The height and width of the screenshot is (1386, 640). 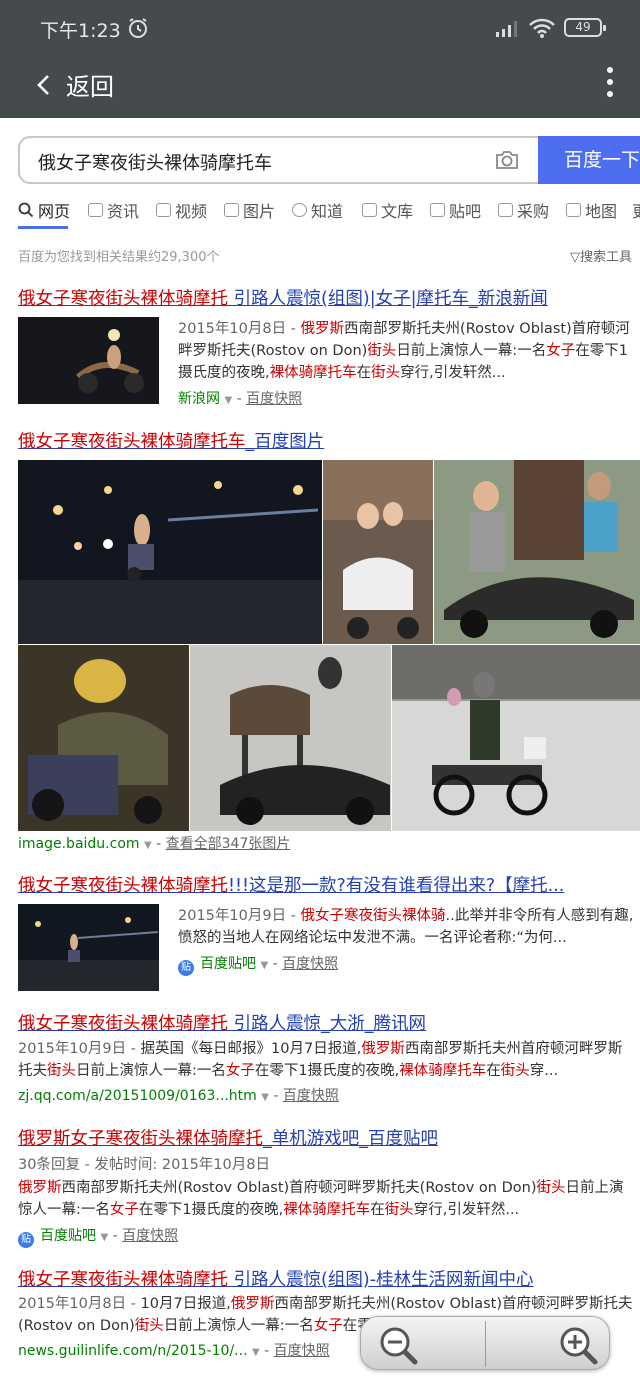 I want to click on tab-more: 更, so click(x=636, y=210).